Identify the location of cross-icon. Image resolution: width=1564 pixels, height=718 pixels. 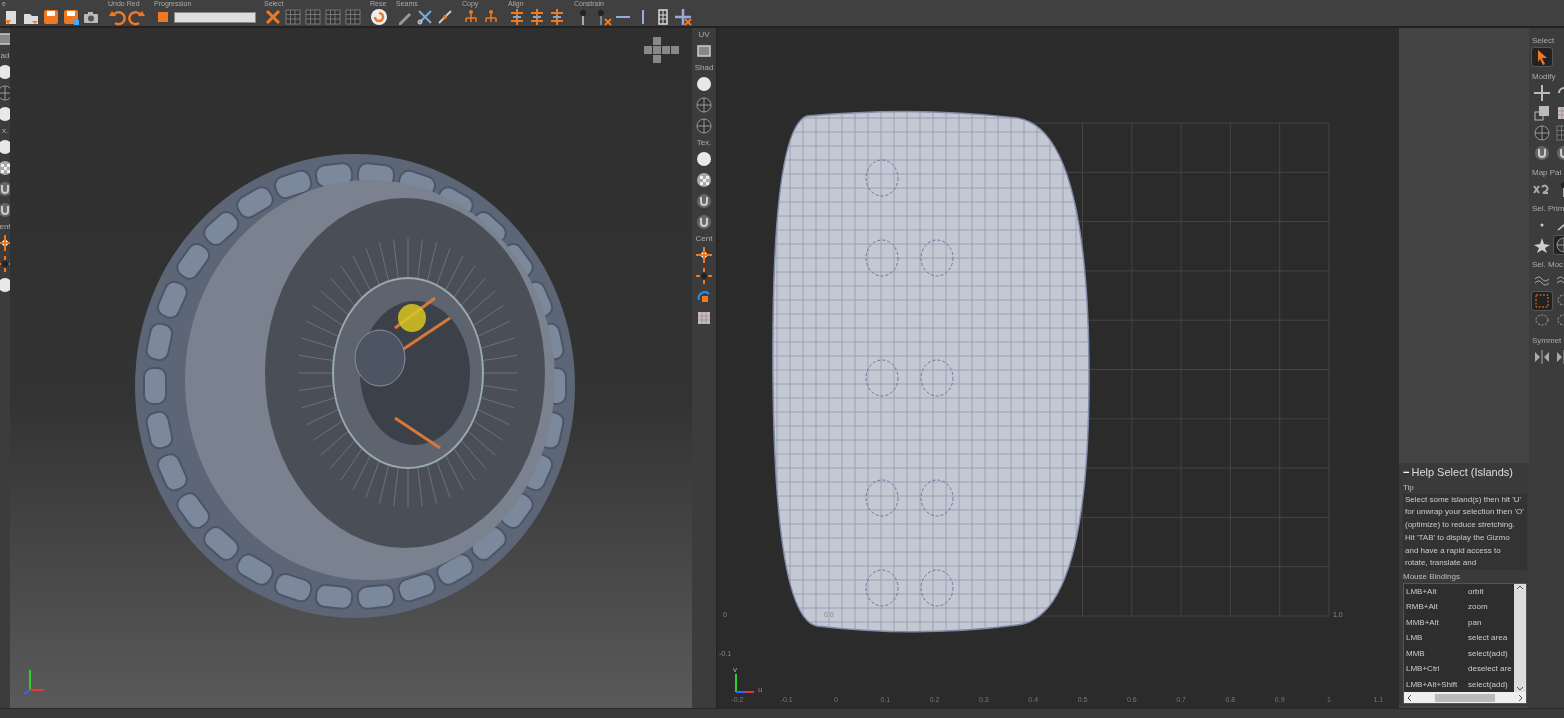
(683, 17).